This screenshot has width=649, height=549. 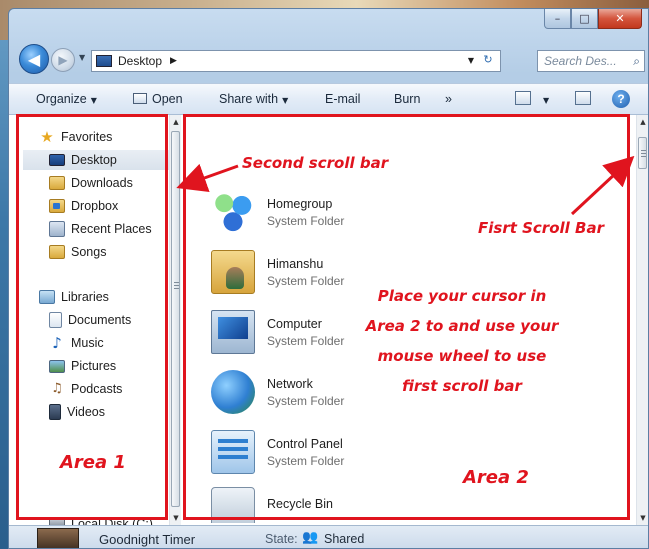 I want to click on recent-pages-dropdown: ▼, so click(x=82, y=57).